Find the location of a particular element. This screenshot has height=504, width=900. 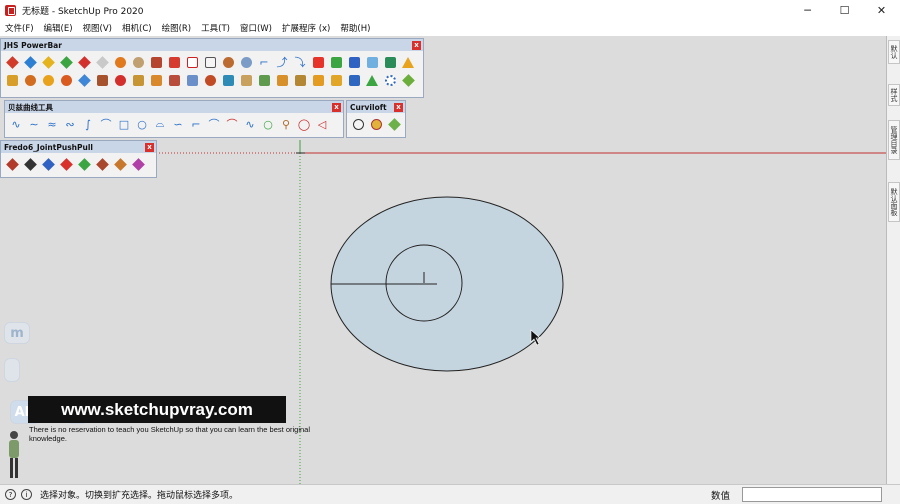

measurements-input is located at coordinates (812, 494).